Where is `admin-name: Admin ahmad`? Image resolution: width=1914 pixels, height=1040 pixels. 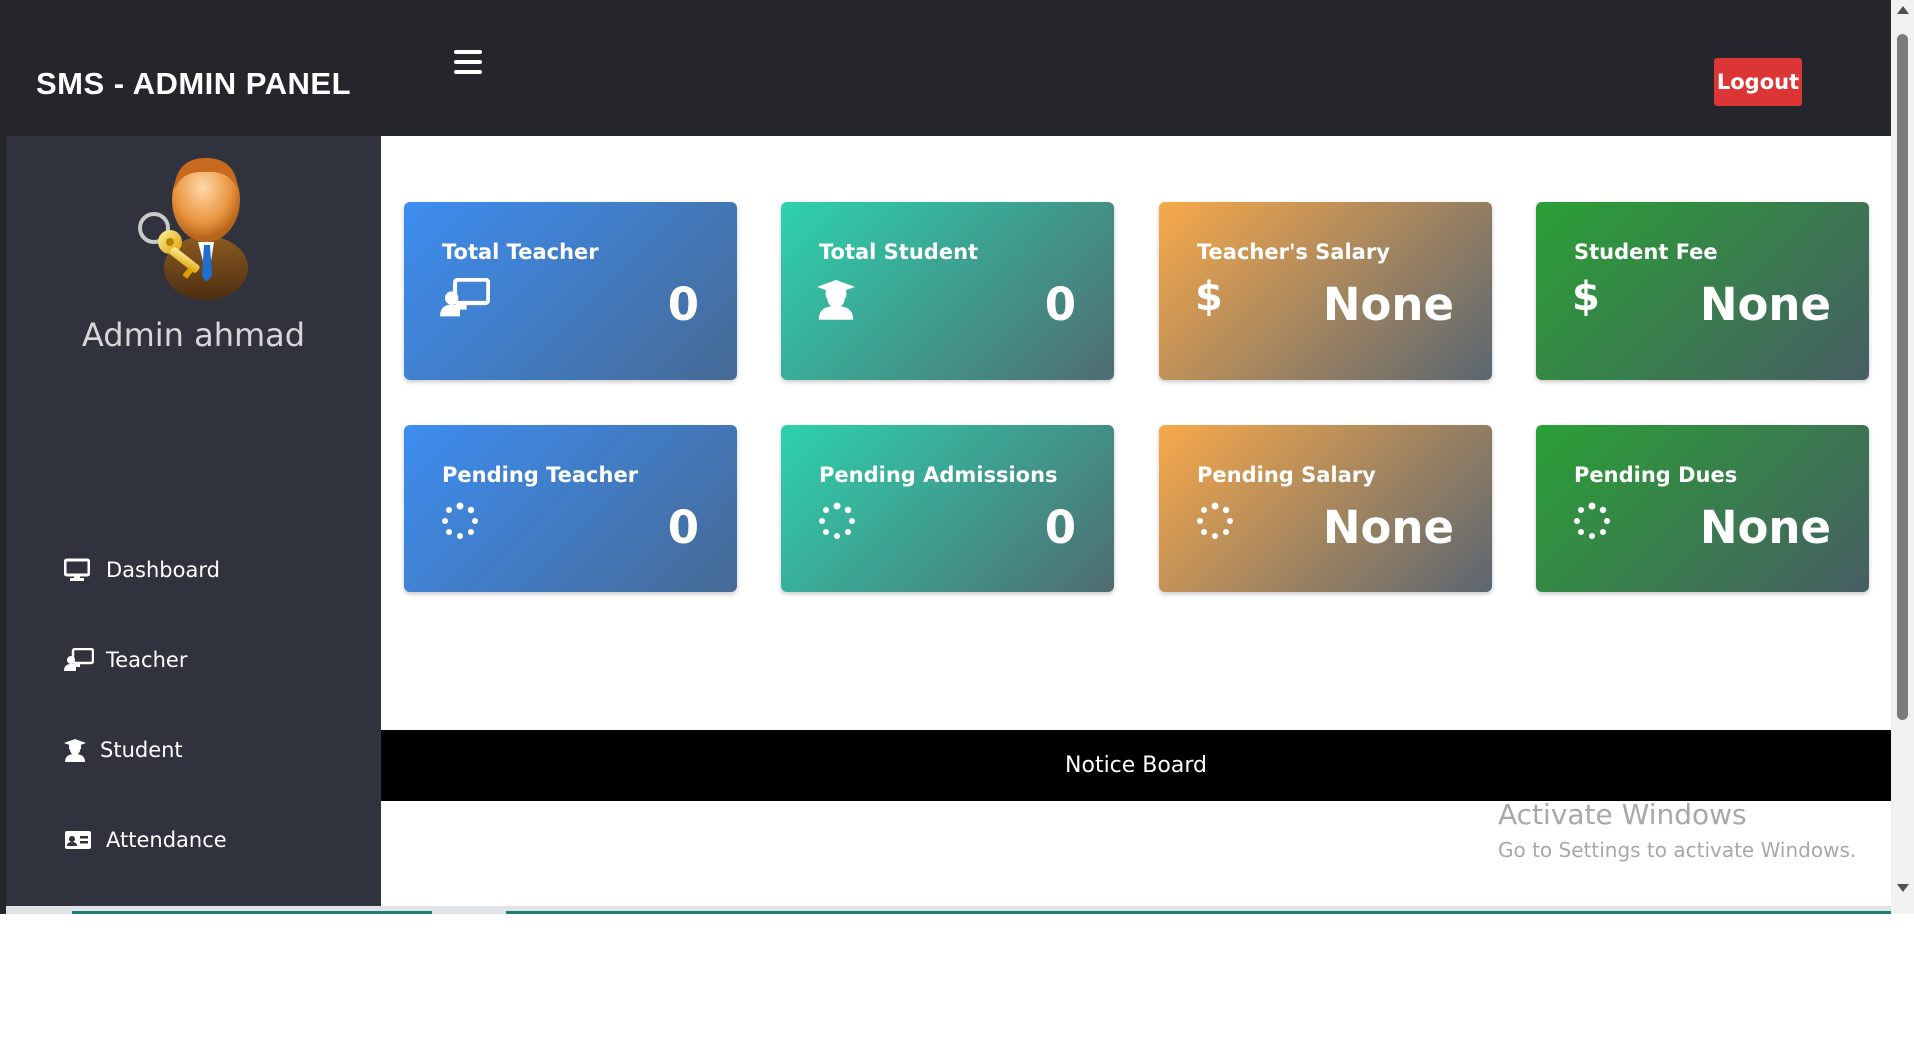
admin-name: Admin ahmad is located at coordinates (193, 335).